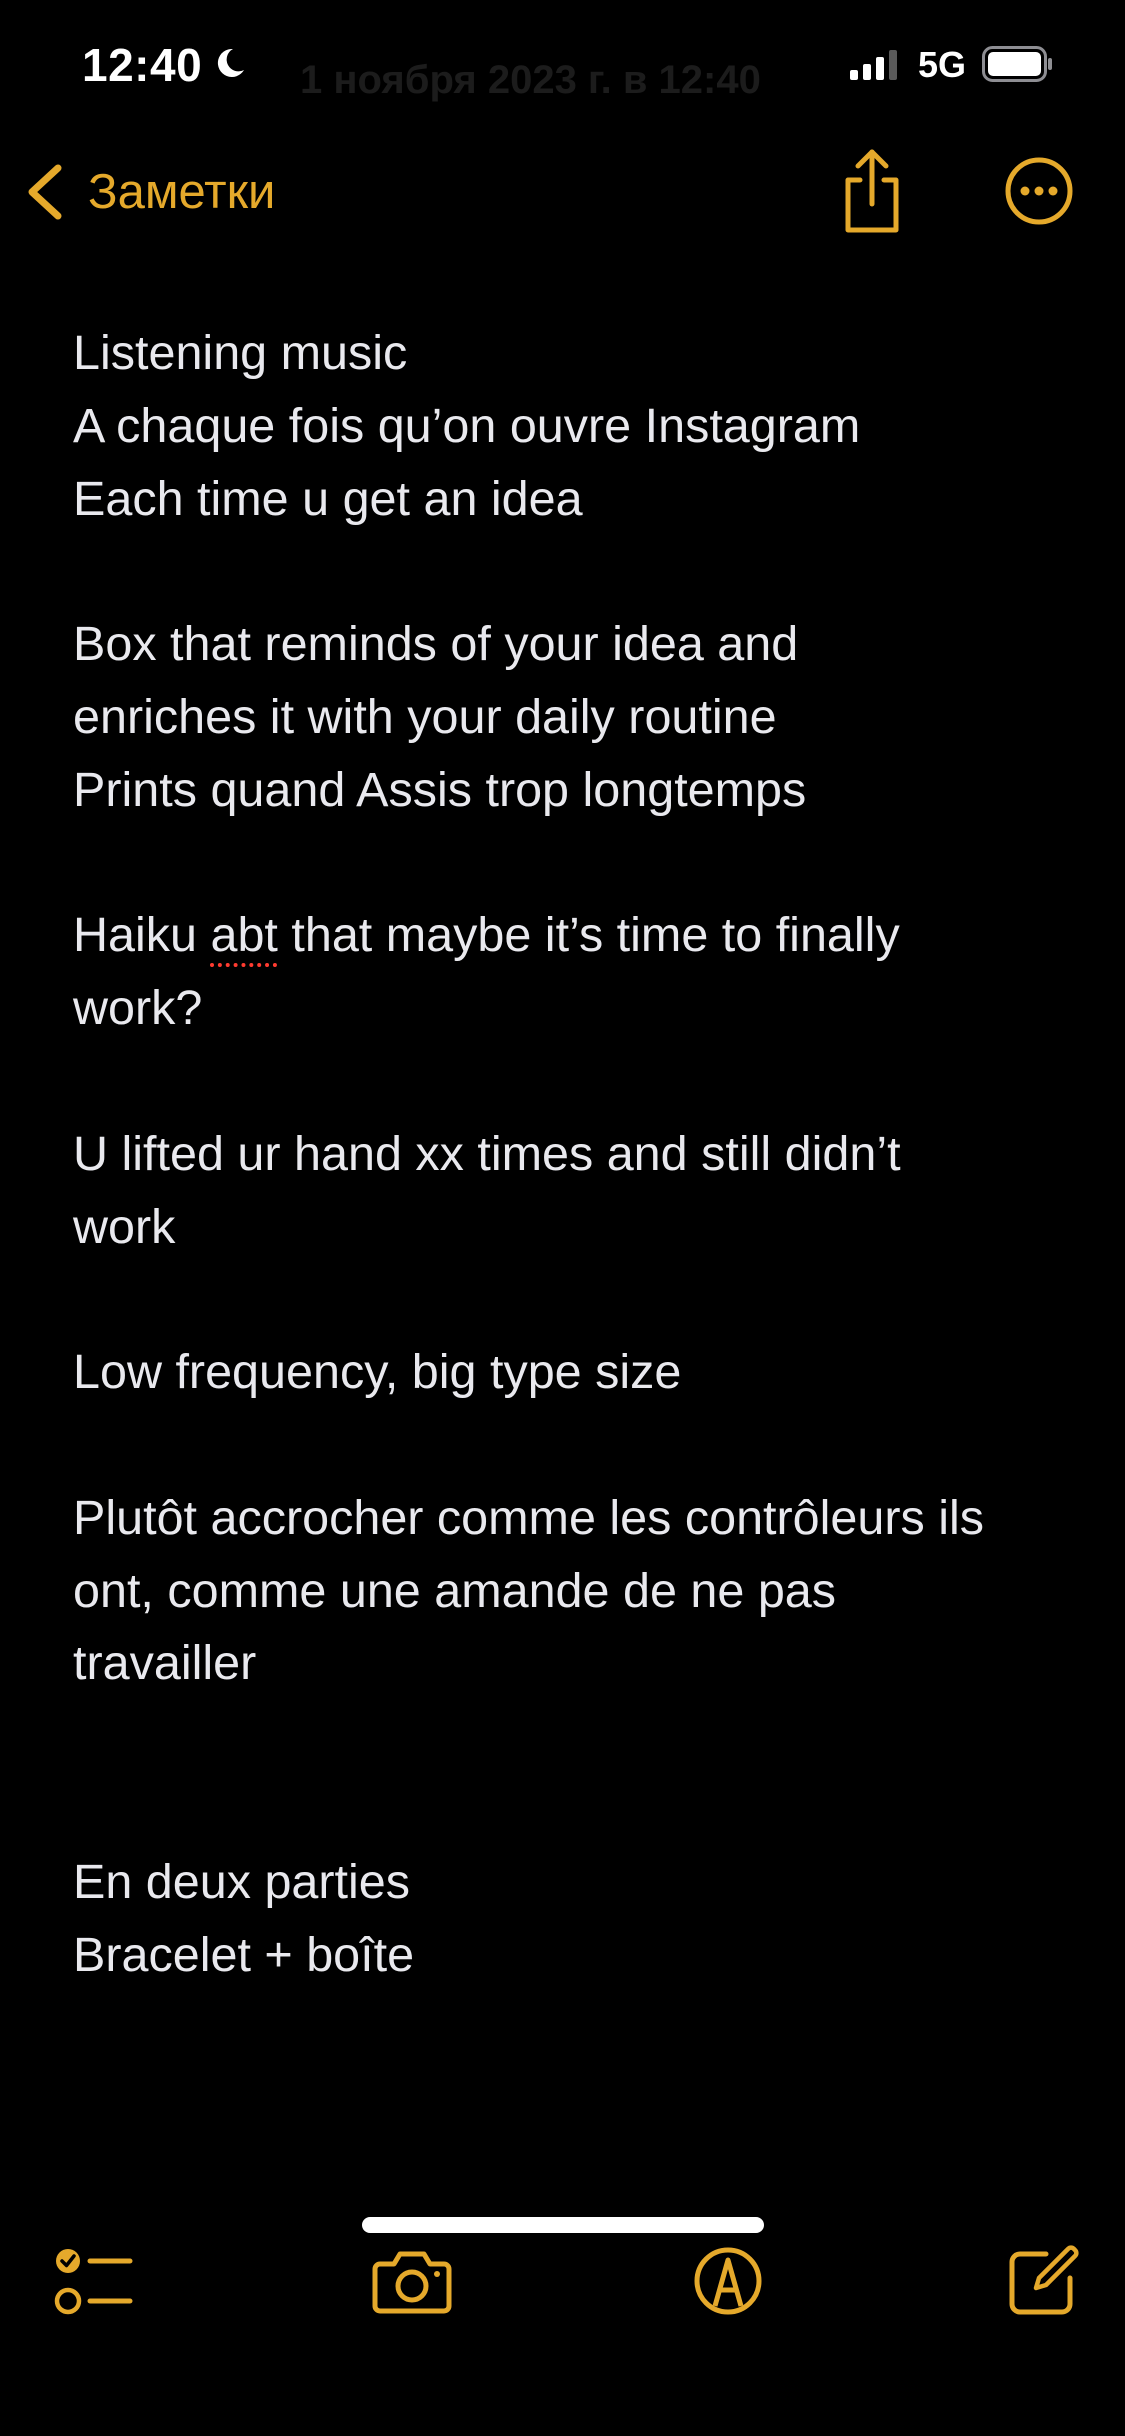 Image resolution: width=1125 pixels, height=2436 pixels. Describe the element at coordinates (872, 191) in the screenshot. I see `share-icon` at that location.